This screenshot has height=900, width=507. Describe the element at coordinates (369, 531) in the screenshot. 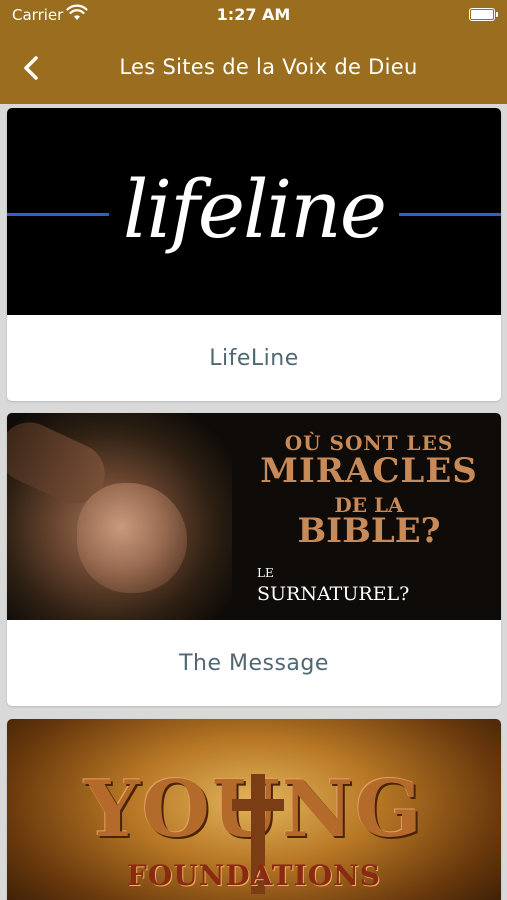

I see `banner-text-line4: BIBLE?` at that location.